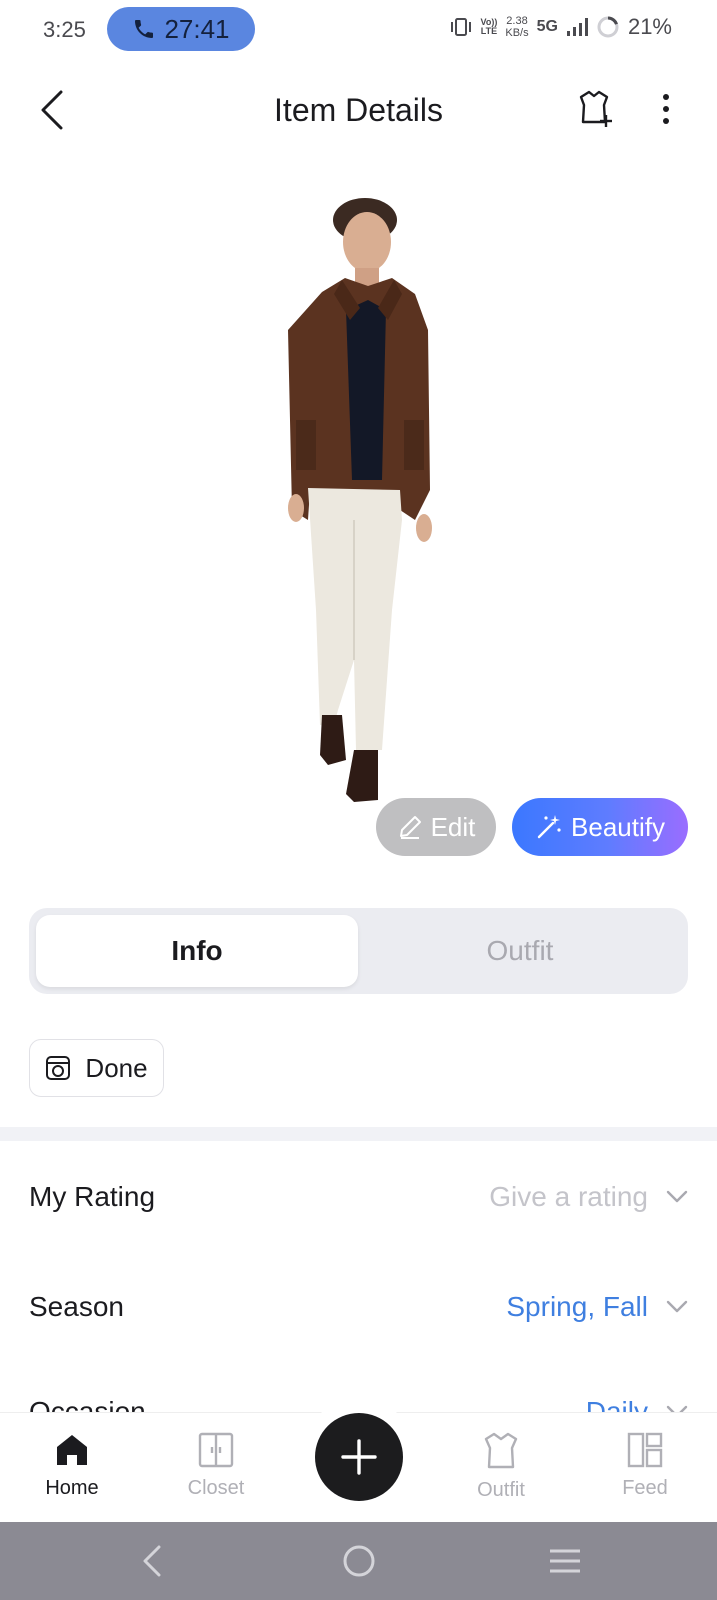 The image size is (717, 1600). I want to click on system-home-button, so click(359, 1561).